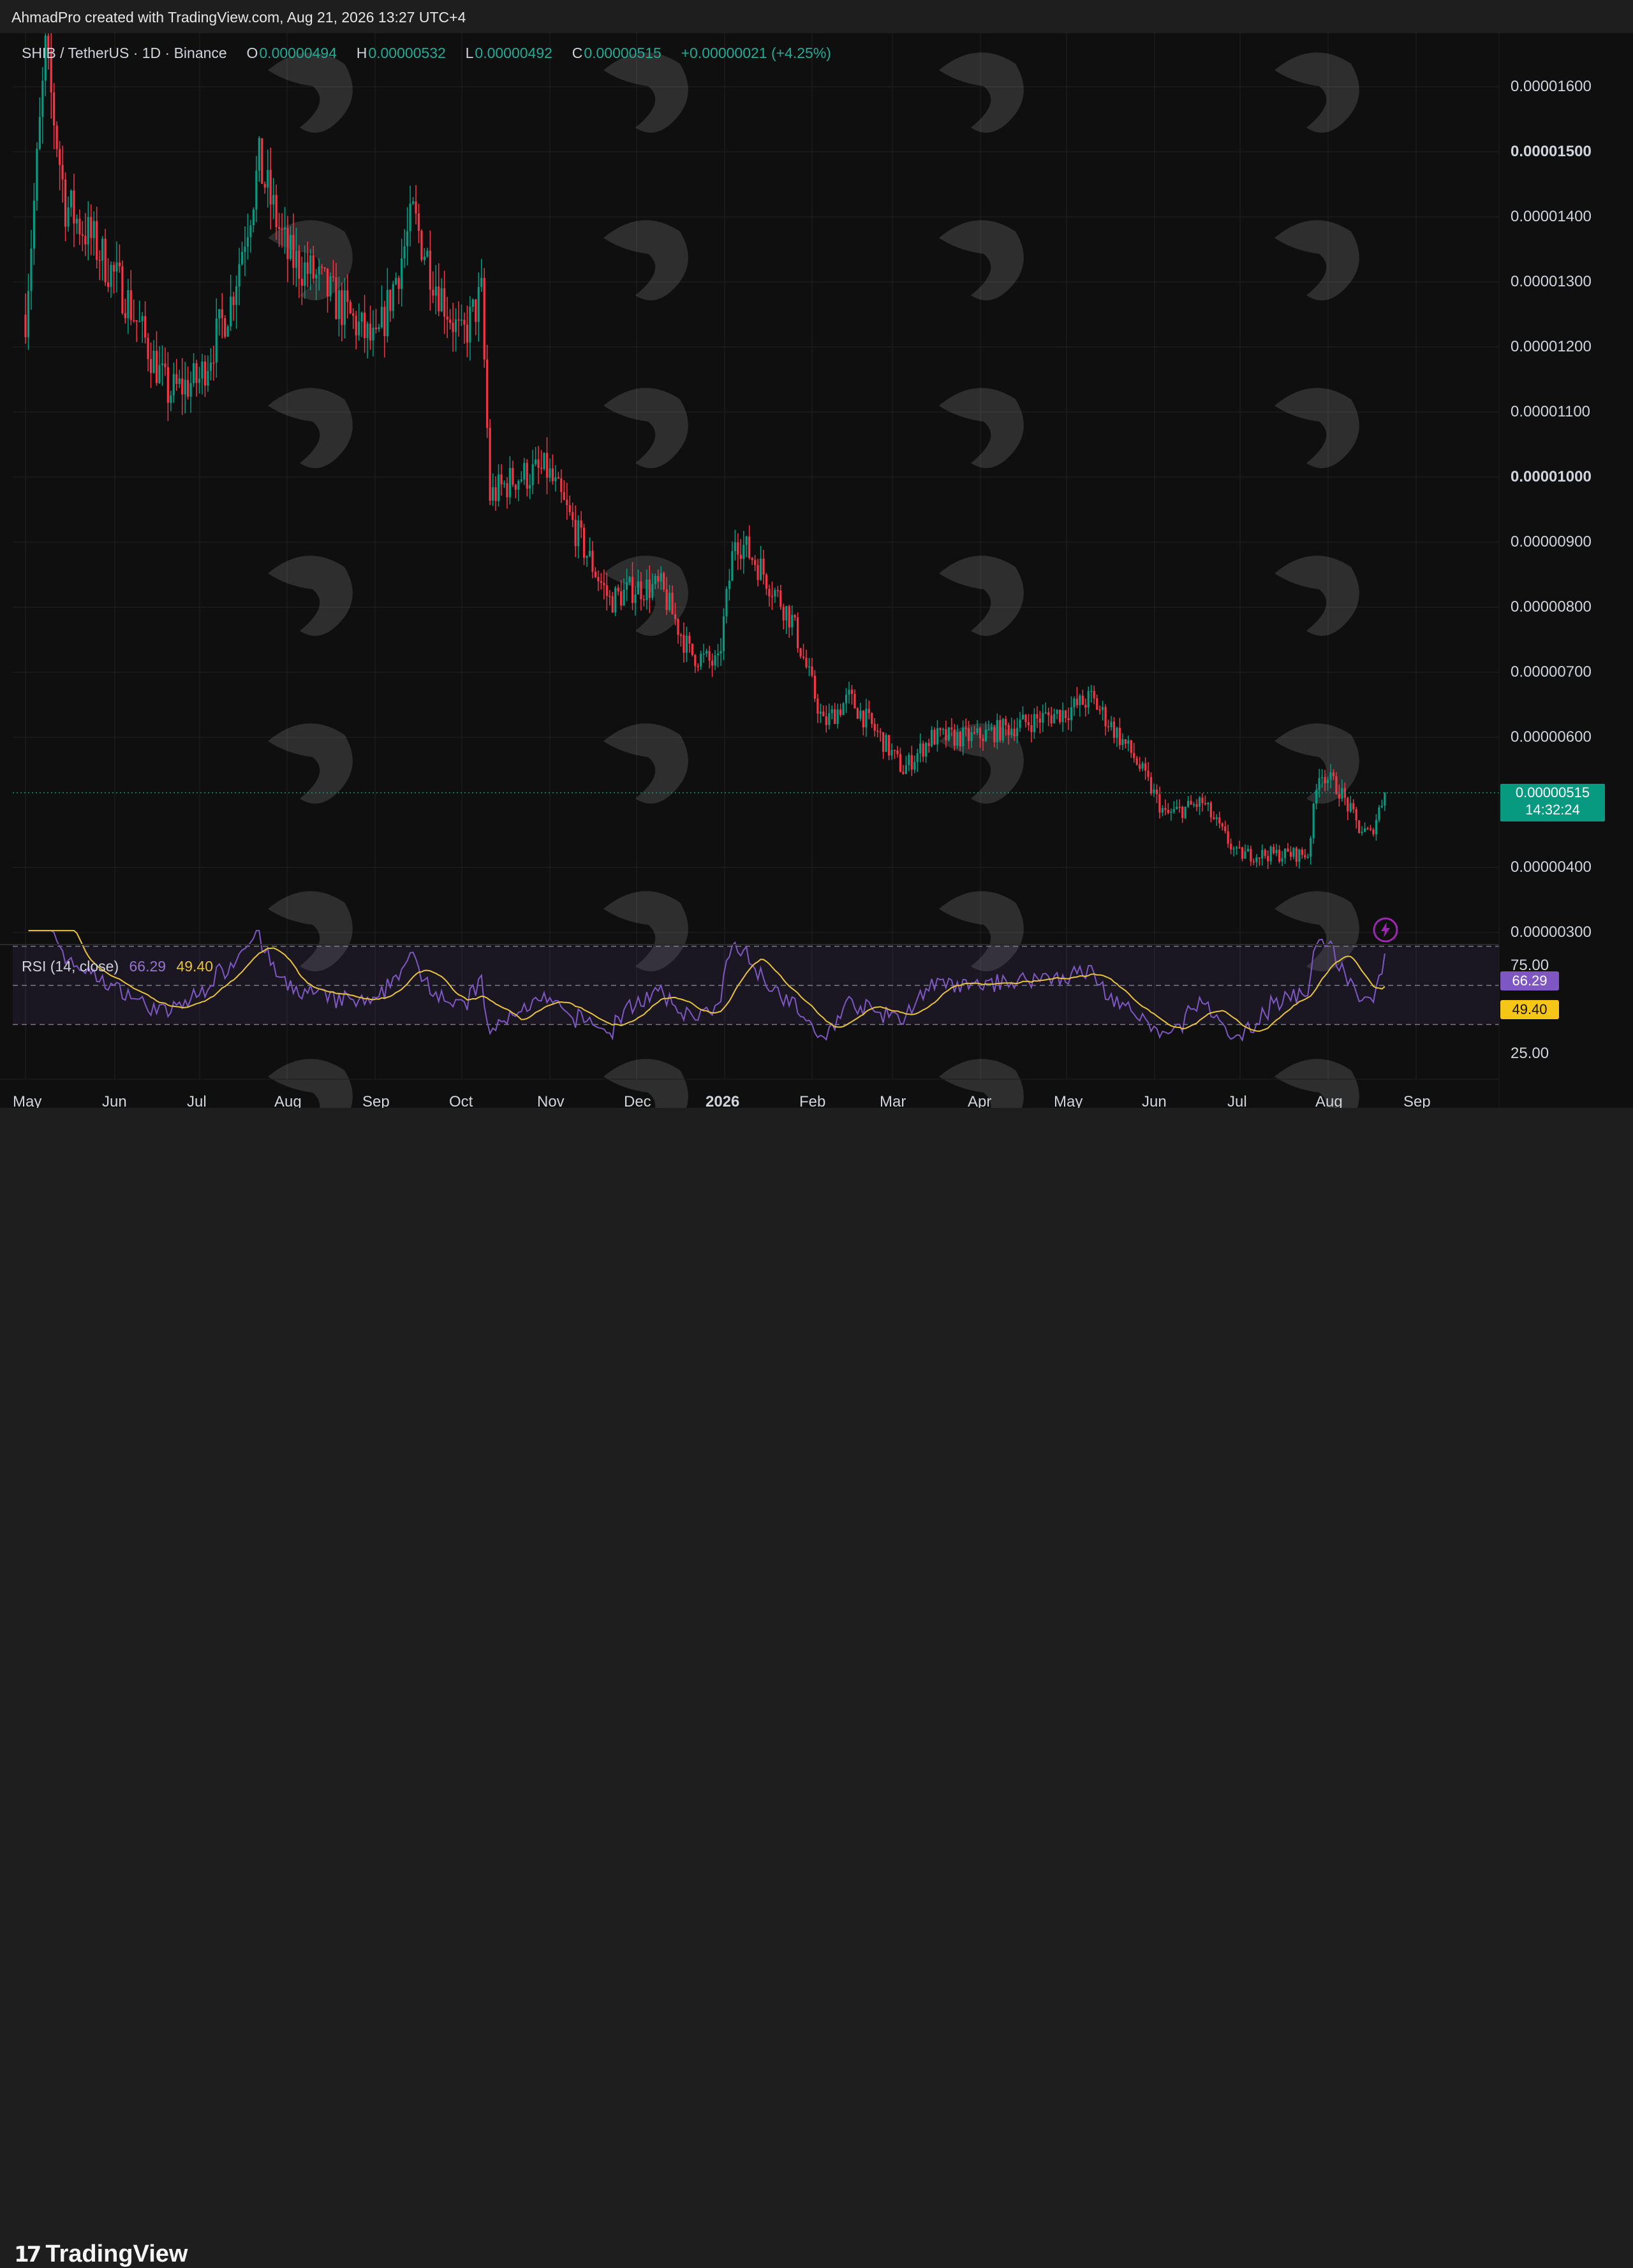  I want to click on price-axis-label: 0.00001600, so click(1551, 86).